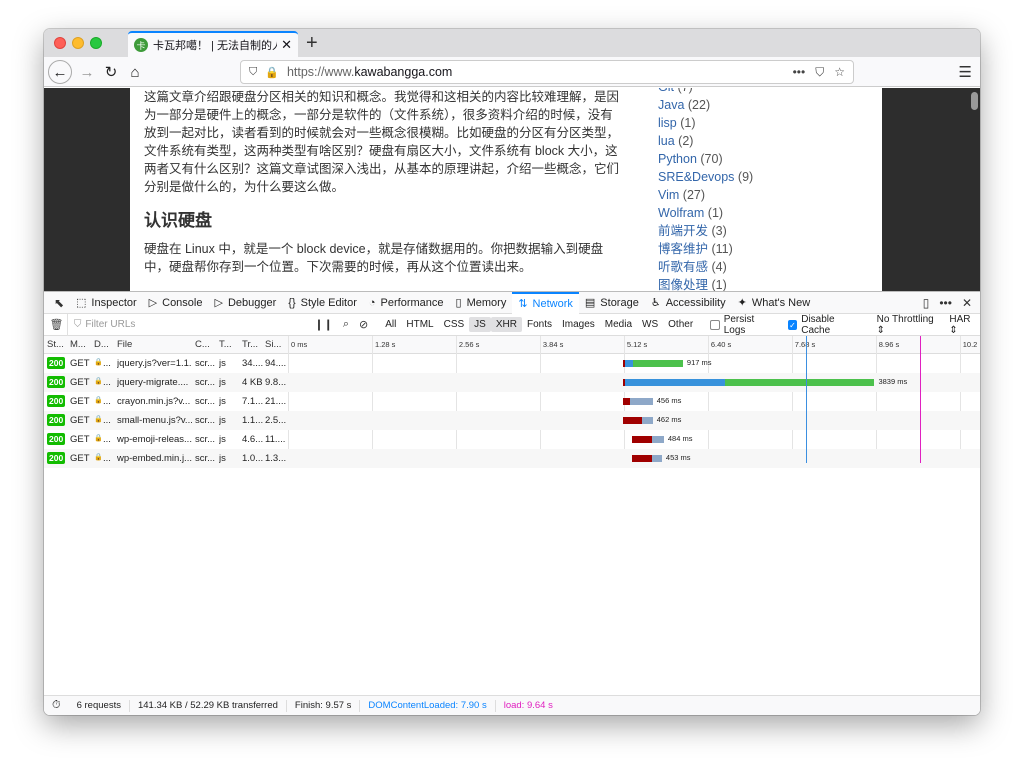 The height and width of the screenshot is (773, 1024). What do you see at coordinates (60, 72) in the screenshot?
I see `back-button: ←` at bounding box center [60, 72].